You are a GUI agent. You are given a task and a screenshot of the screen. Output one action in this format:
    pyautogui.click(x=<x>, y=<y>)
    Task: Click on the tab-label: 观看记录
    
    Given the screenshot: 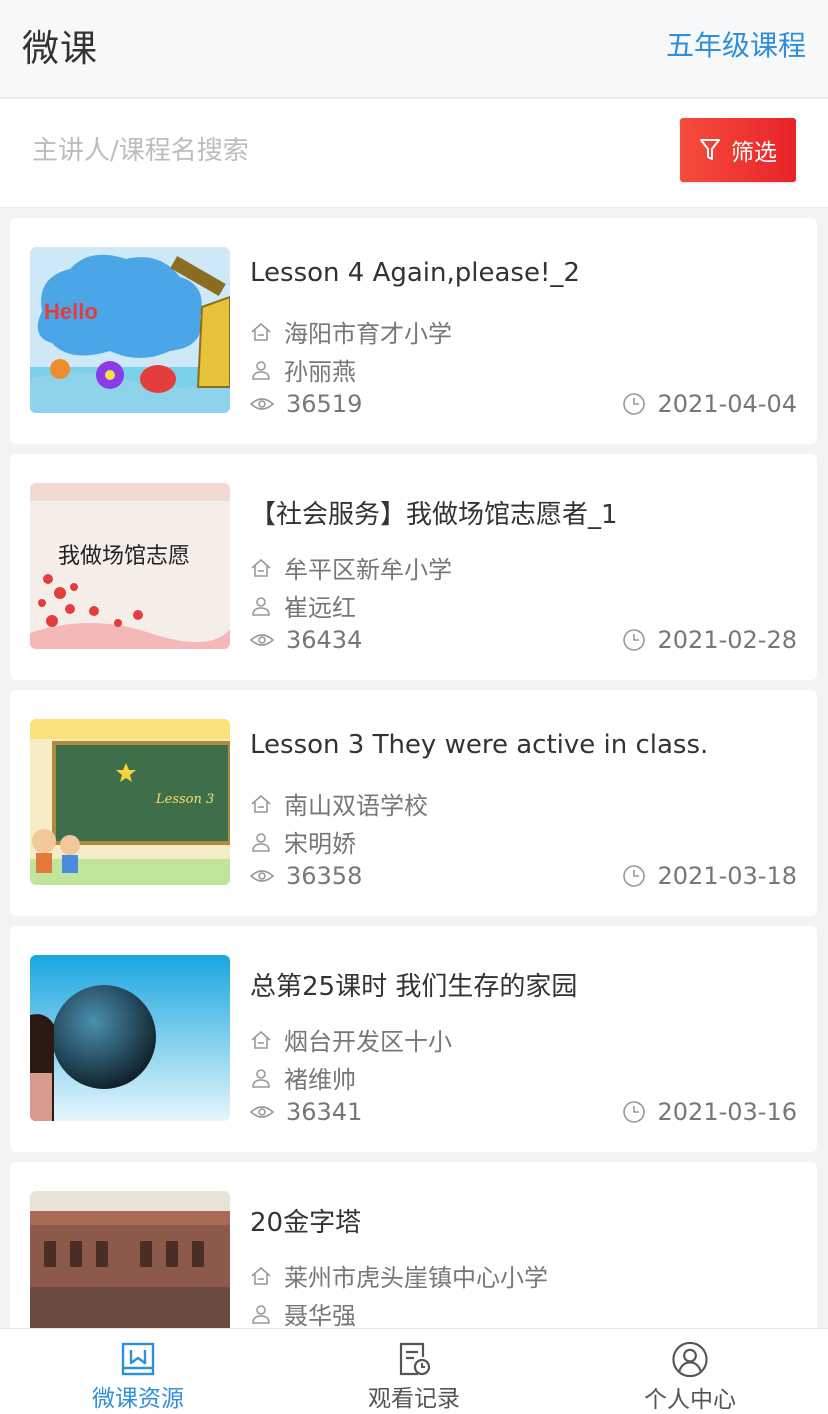 What is the action you would take?
    pyautogui.click(x=414, y=1399)
    